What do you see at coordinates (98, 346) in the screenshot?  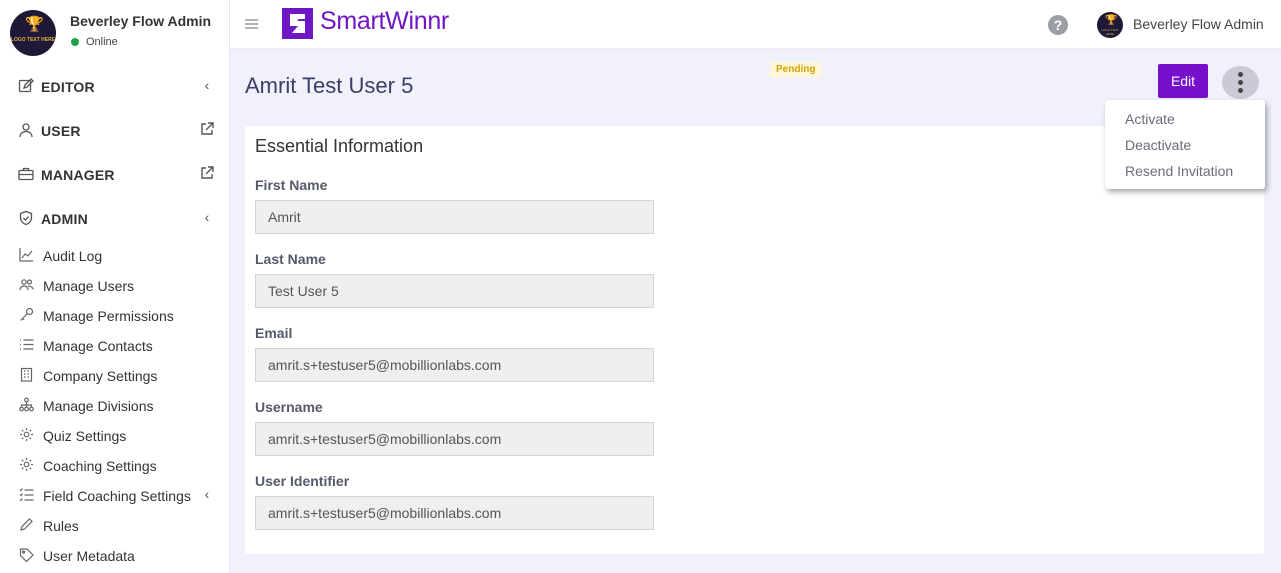 I see `sidebar-item-label: Manage Contacts` at bounding box center [98, 346].